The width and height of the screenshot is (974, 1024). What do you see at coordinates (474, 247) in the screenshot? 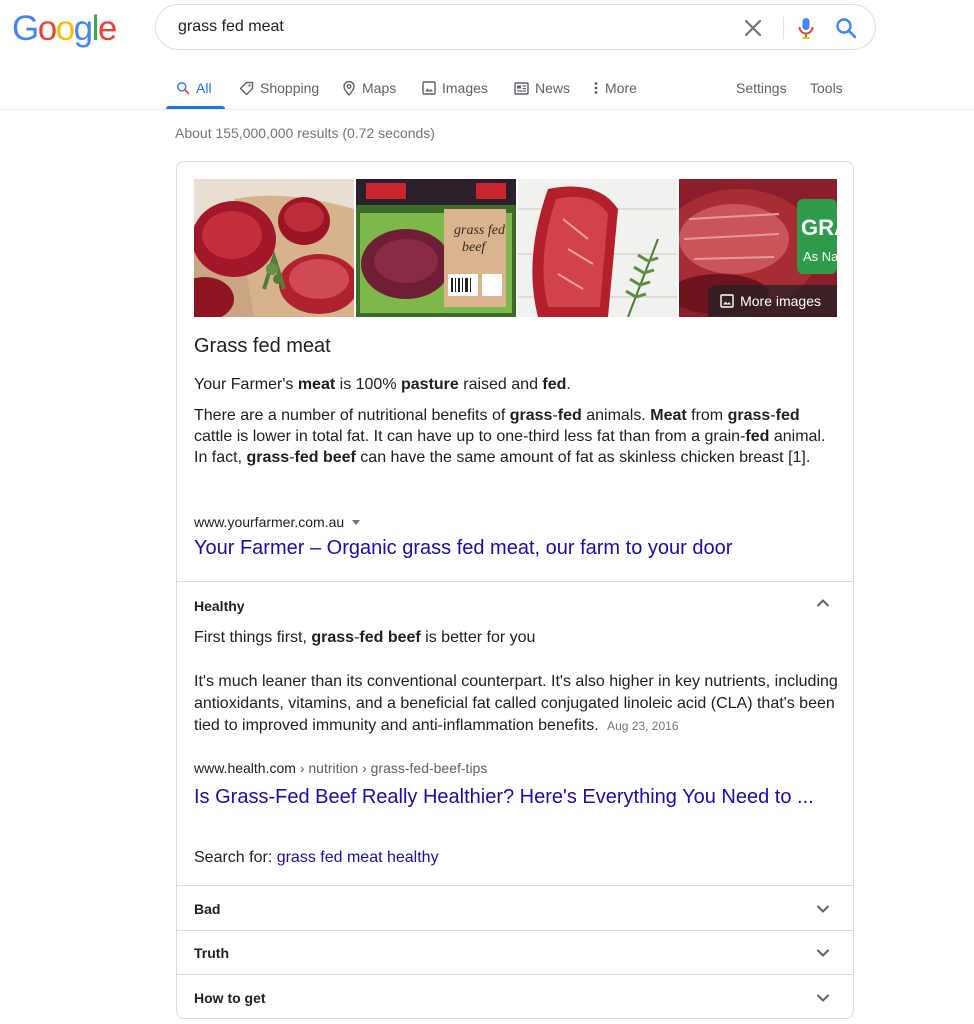
I see `svg-text: beef` at bounding box center [474, 247].